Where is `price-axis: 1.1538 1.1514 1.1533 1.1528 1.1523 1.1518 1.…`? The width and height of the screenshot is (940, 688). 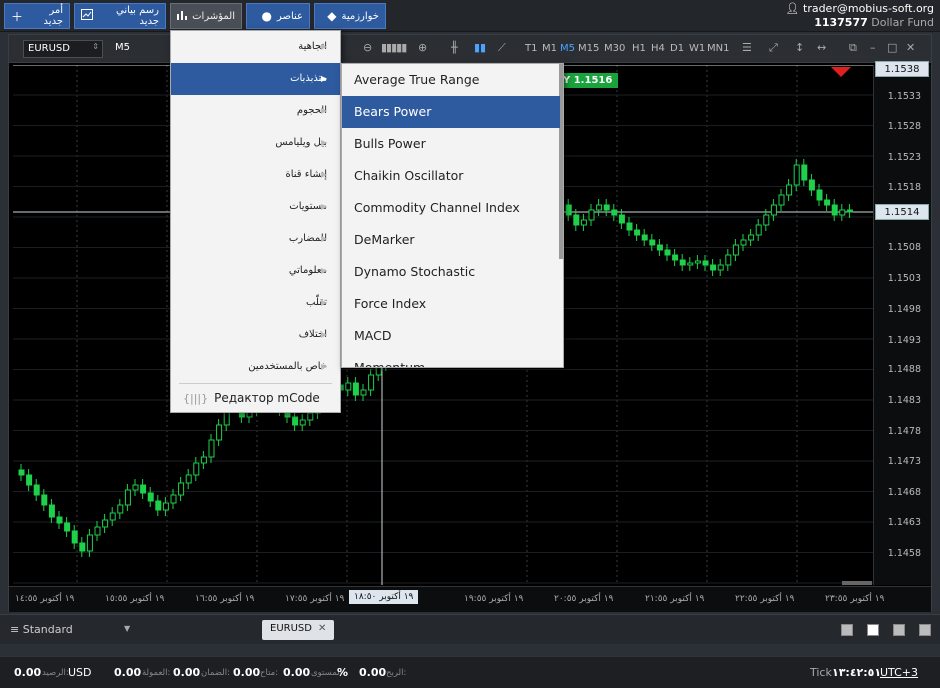 price-axis: 1.1538 1.1514 1.1533 1.1528 1.1523 1.1518 1.… is located at coordinates (902, 323).